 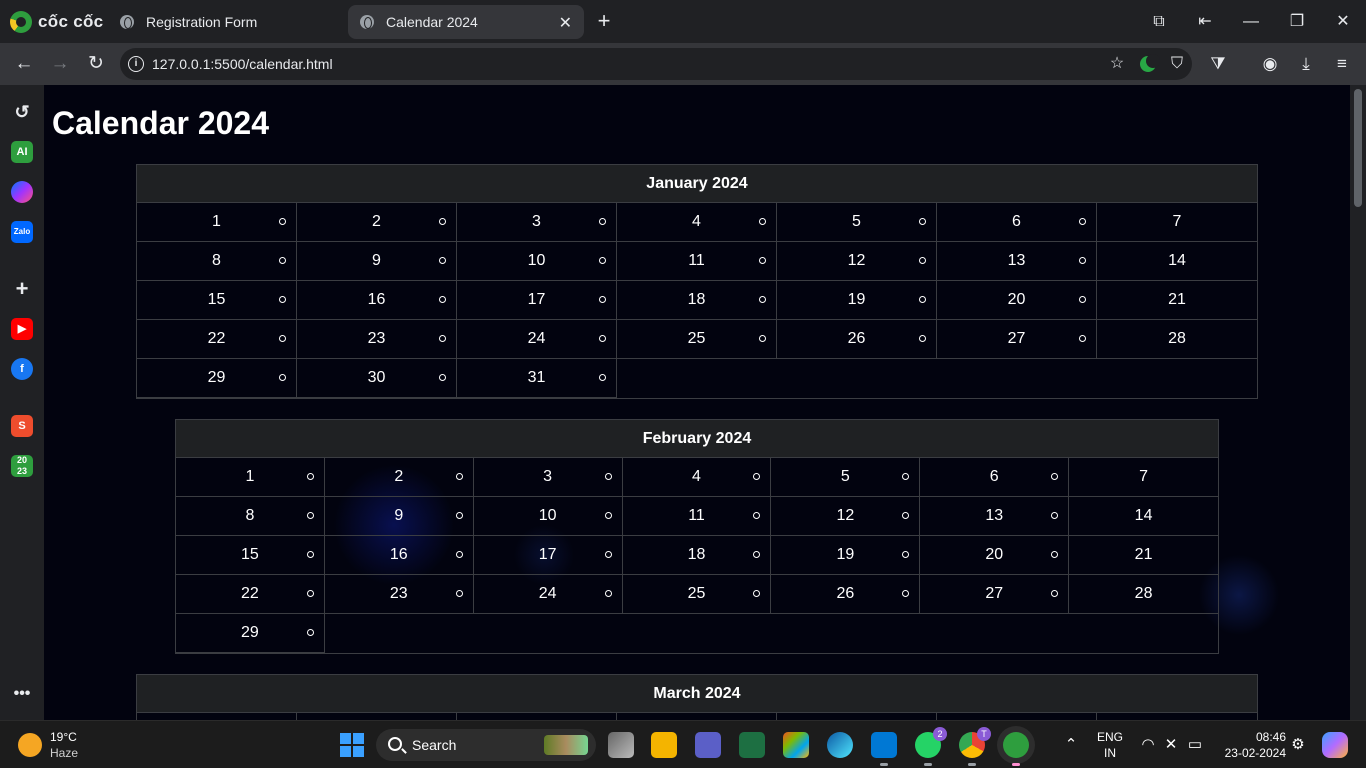 I want to click on reload-button: ↻, so click(x=96, y=64).